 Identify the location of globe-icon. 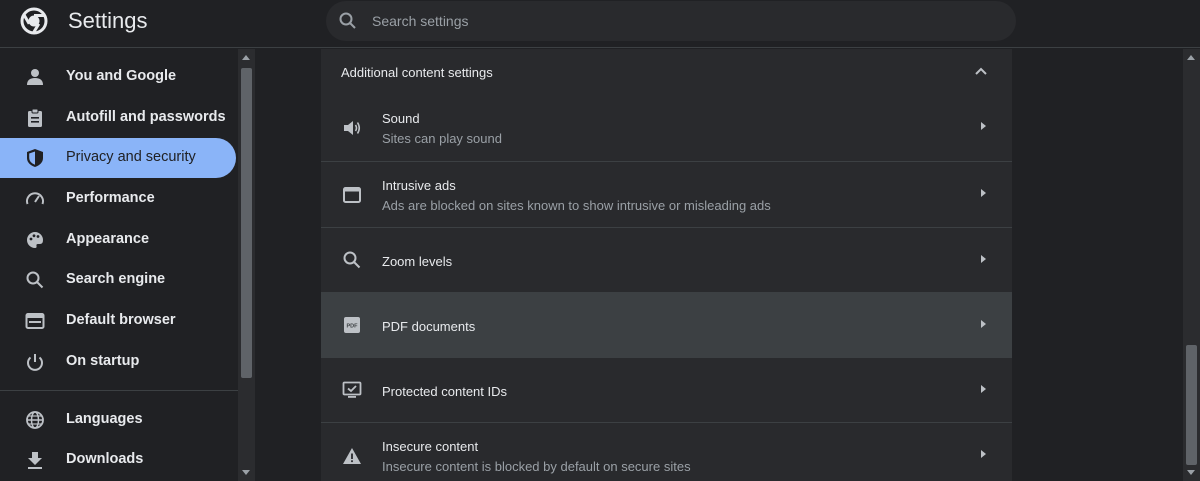
(35, 420).